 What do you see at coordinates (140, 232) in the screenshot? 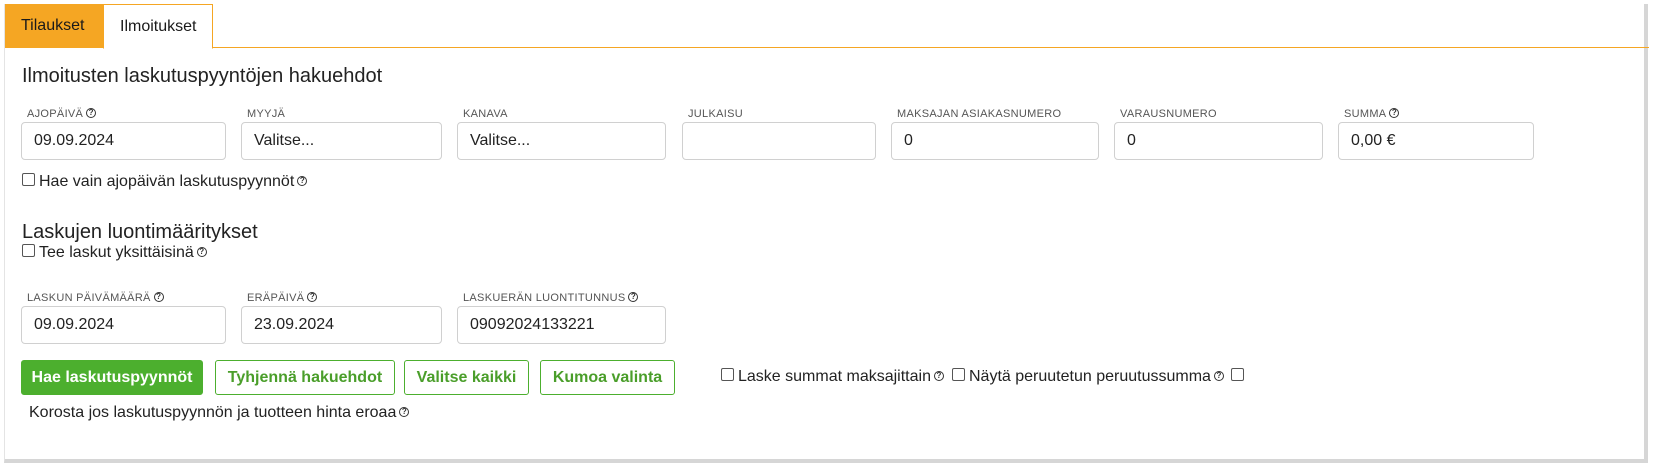
I see `create-section-title: Laskujen luontimääritykset` at bounding box center [140, 232].